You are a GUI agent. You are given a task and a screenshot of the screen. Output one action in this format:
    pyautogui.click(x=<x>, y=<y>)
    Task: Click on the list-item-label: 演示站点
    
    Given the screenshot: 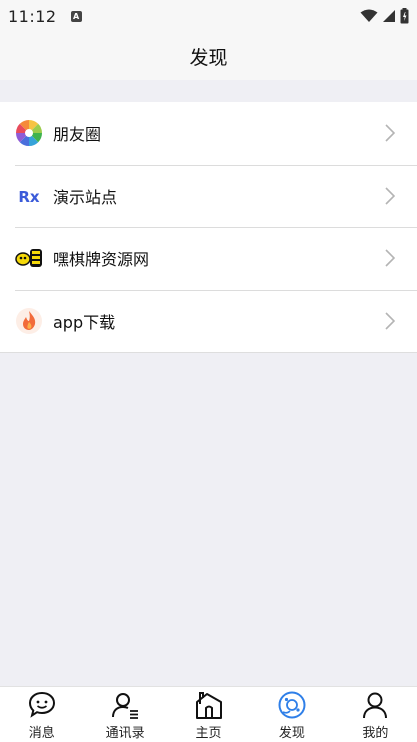 What is the action you would take?
    pyautogui.click(x=85, y=197)
    